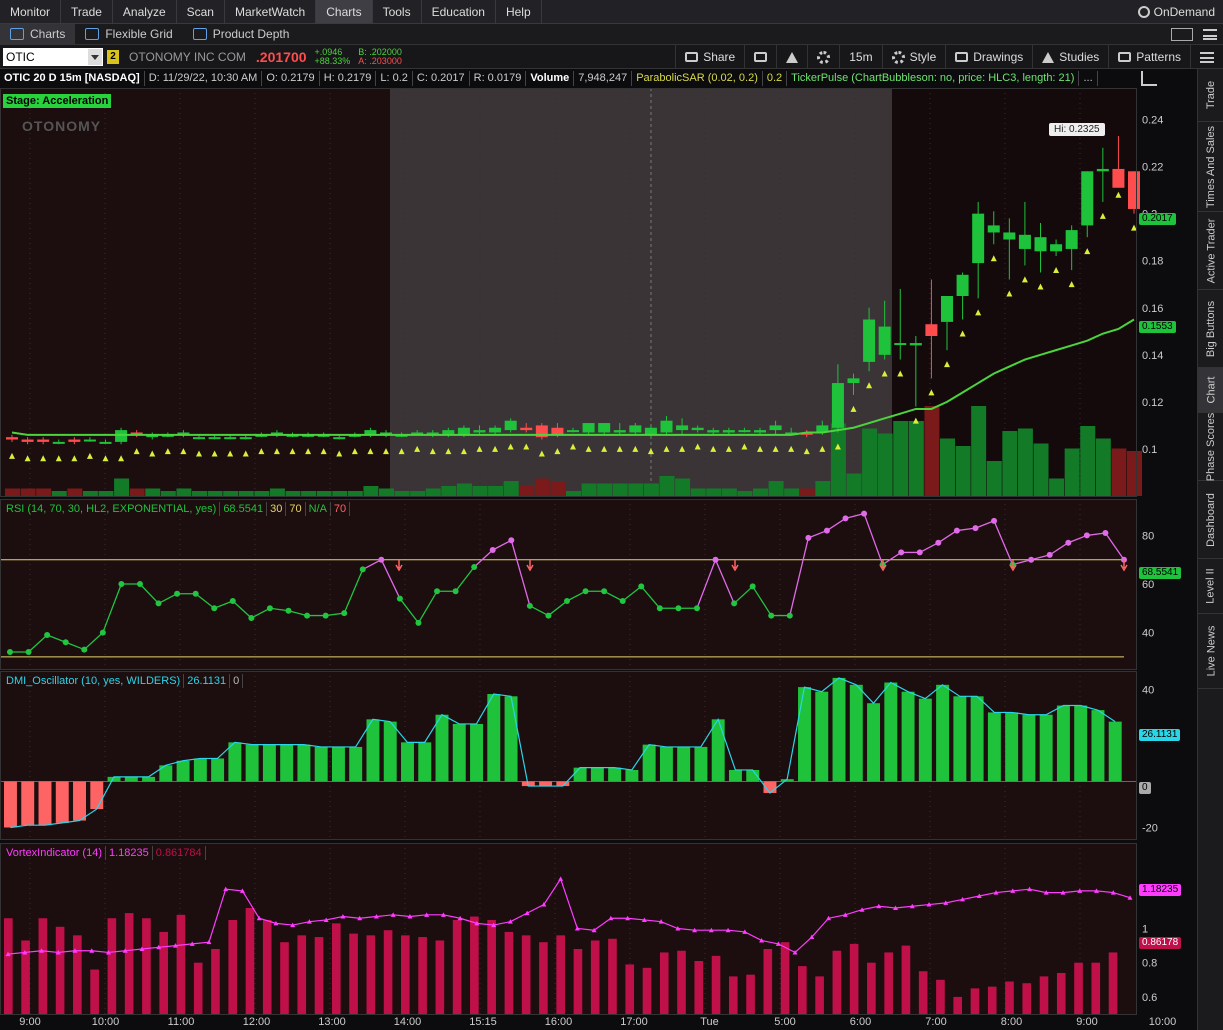  I want to click on sub-tab-bar: Charts Flexible Grid Product Depth, so click(611, 34).